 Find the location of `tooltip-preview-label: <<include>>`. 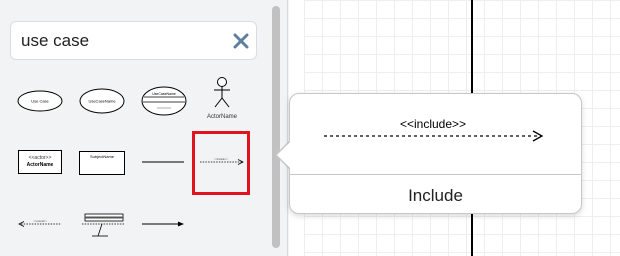

tooltip-preview-label: <<include>> is located at coordinates (433, 124).